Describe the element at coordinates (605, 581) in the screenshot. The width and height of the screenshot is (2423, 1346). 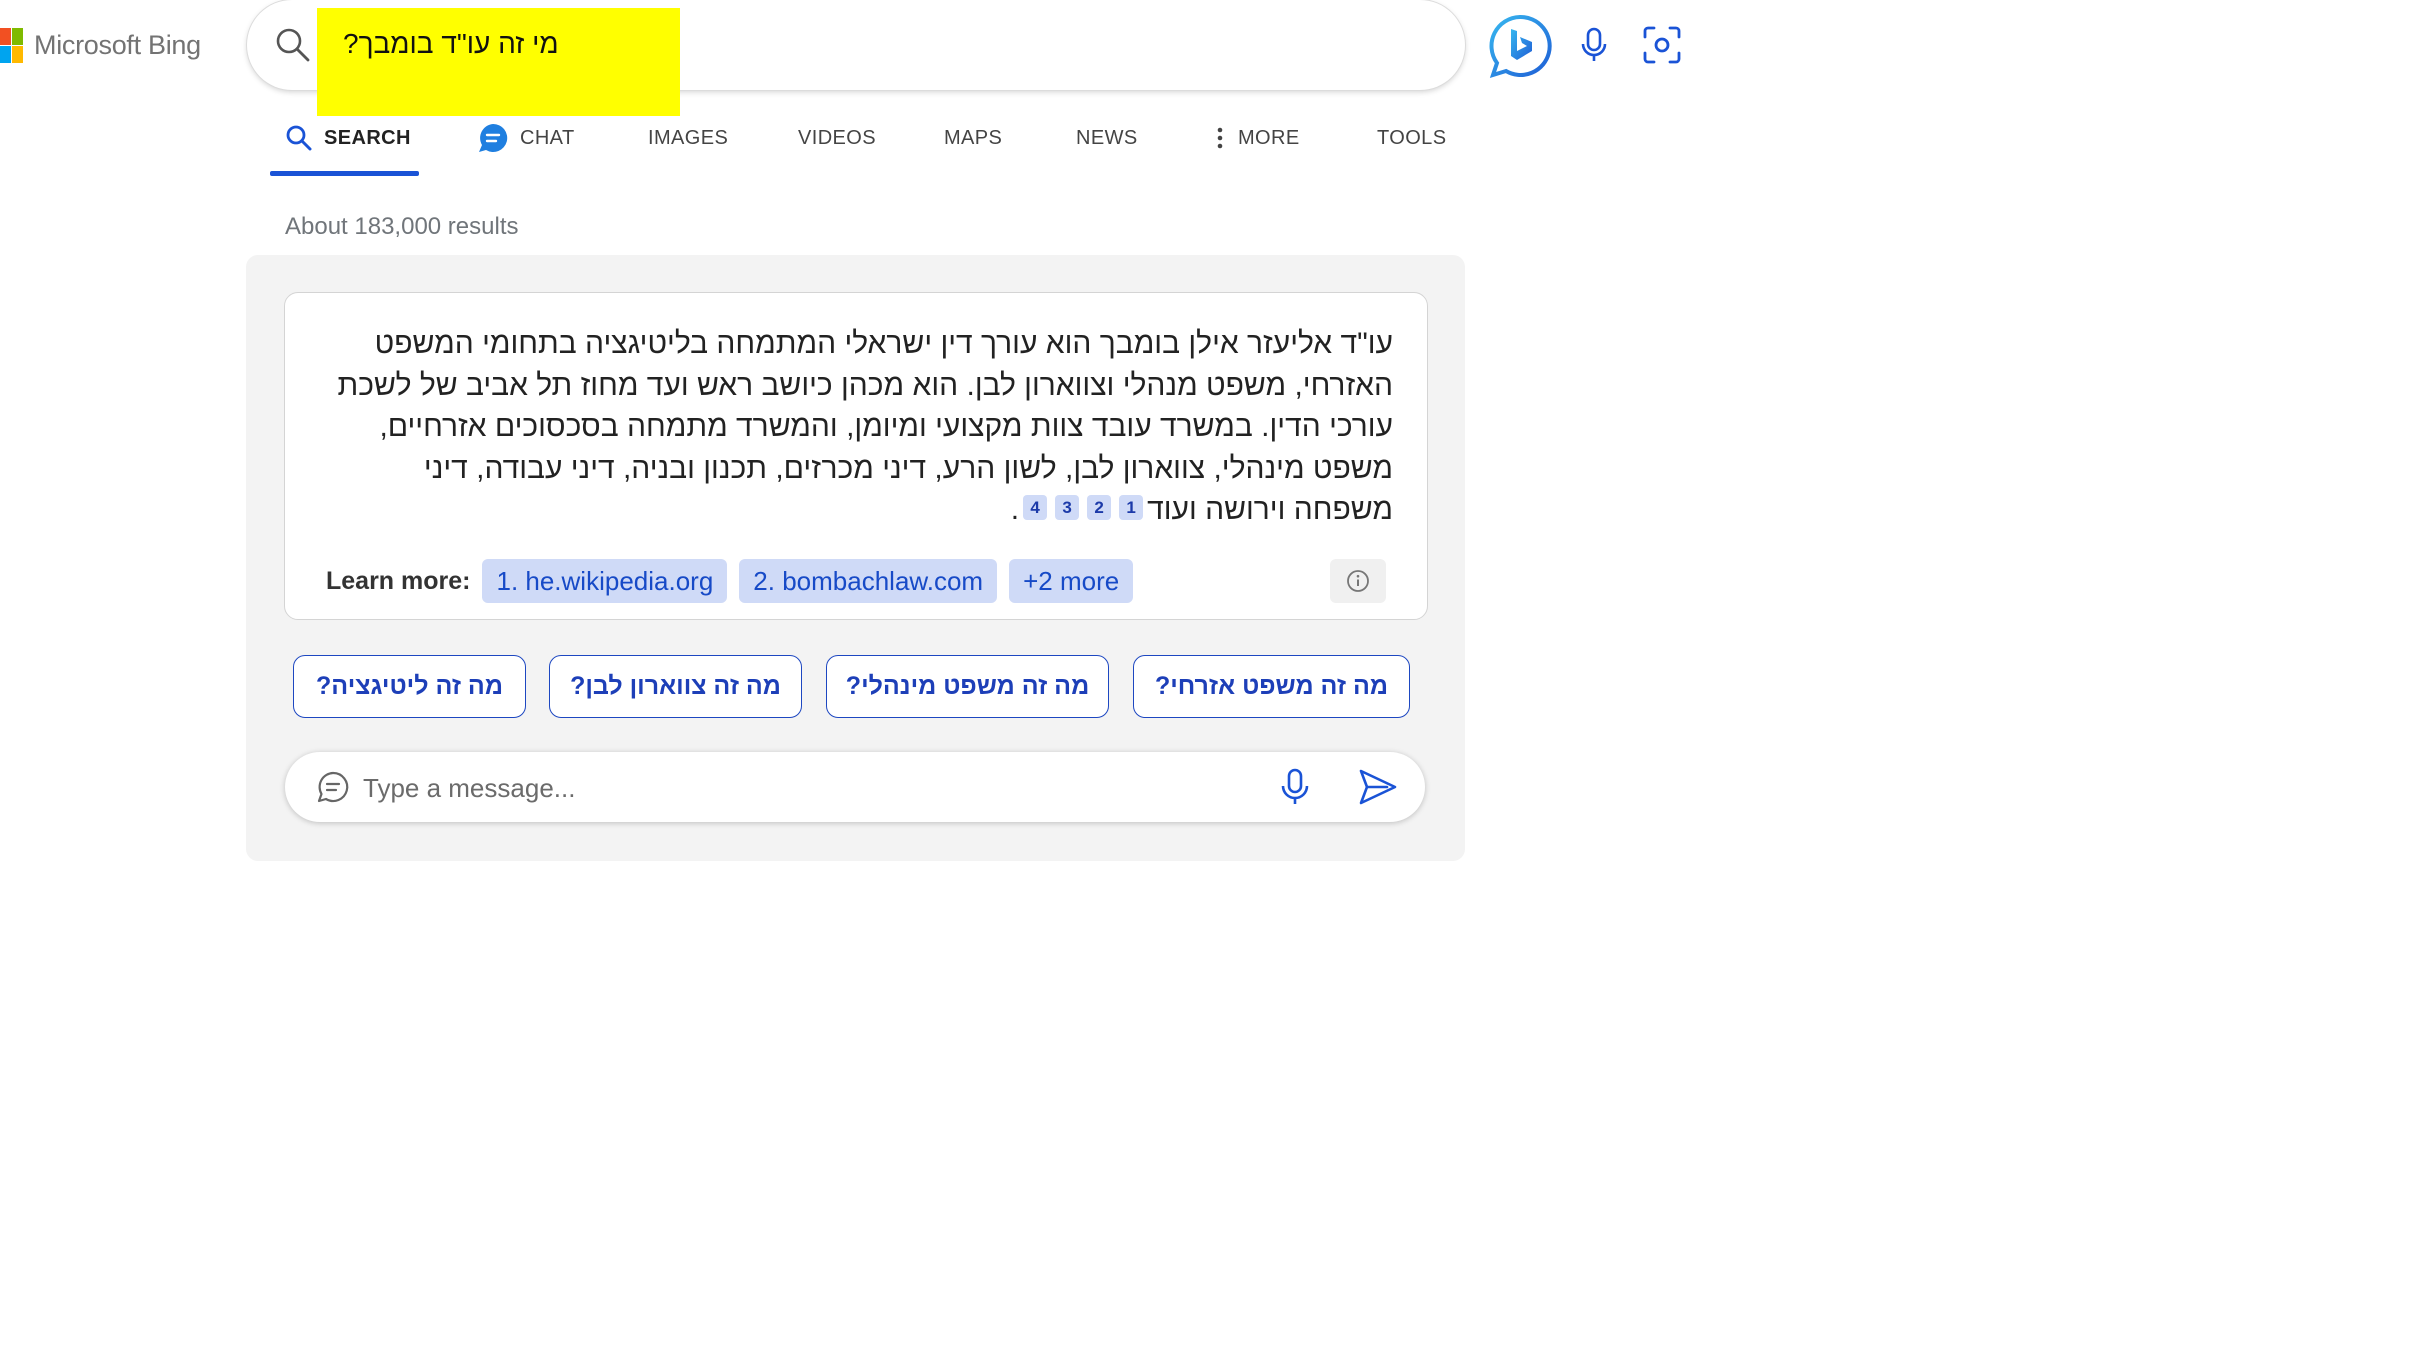
I see `source-link: 1. he.wikipedia.org` at that location.